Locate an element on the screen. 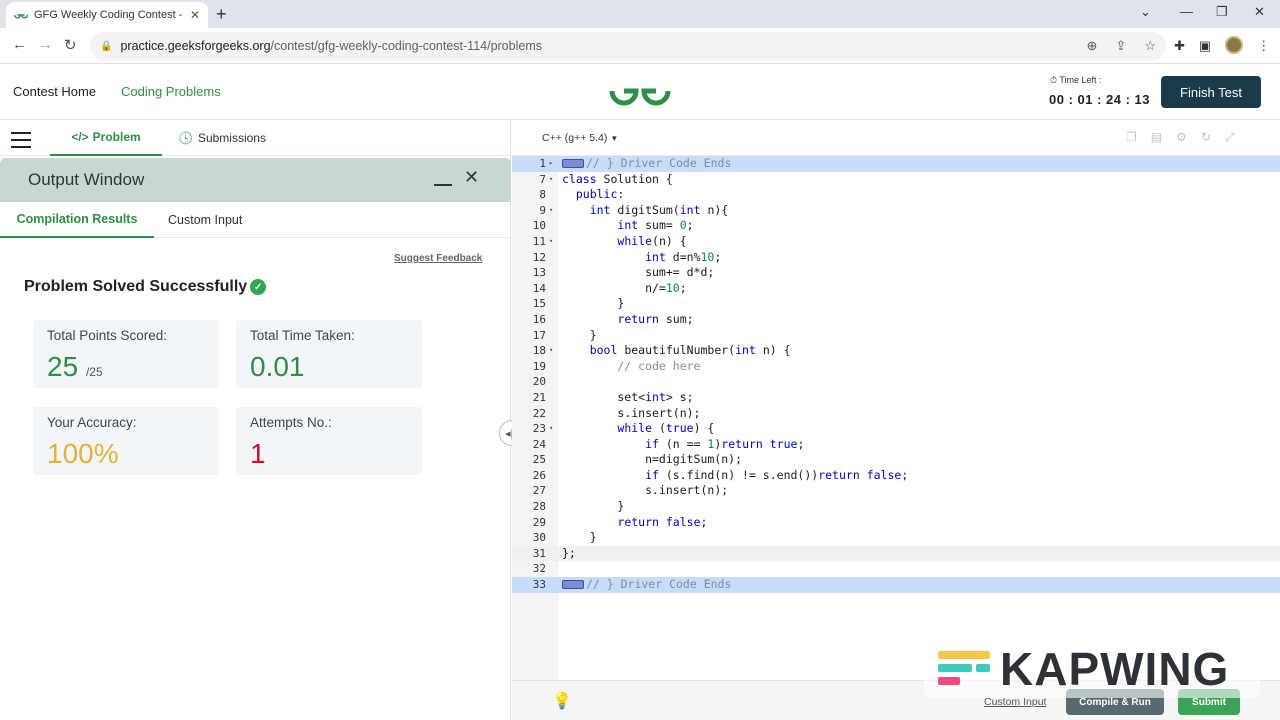  code-line: 16 return sum; is located at coordinates (896, 320).